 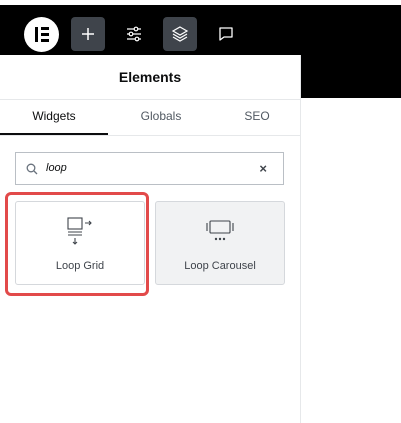 I want to click on comment-icon, so click(x=226, y=34).